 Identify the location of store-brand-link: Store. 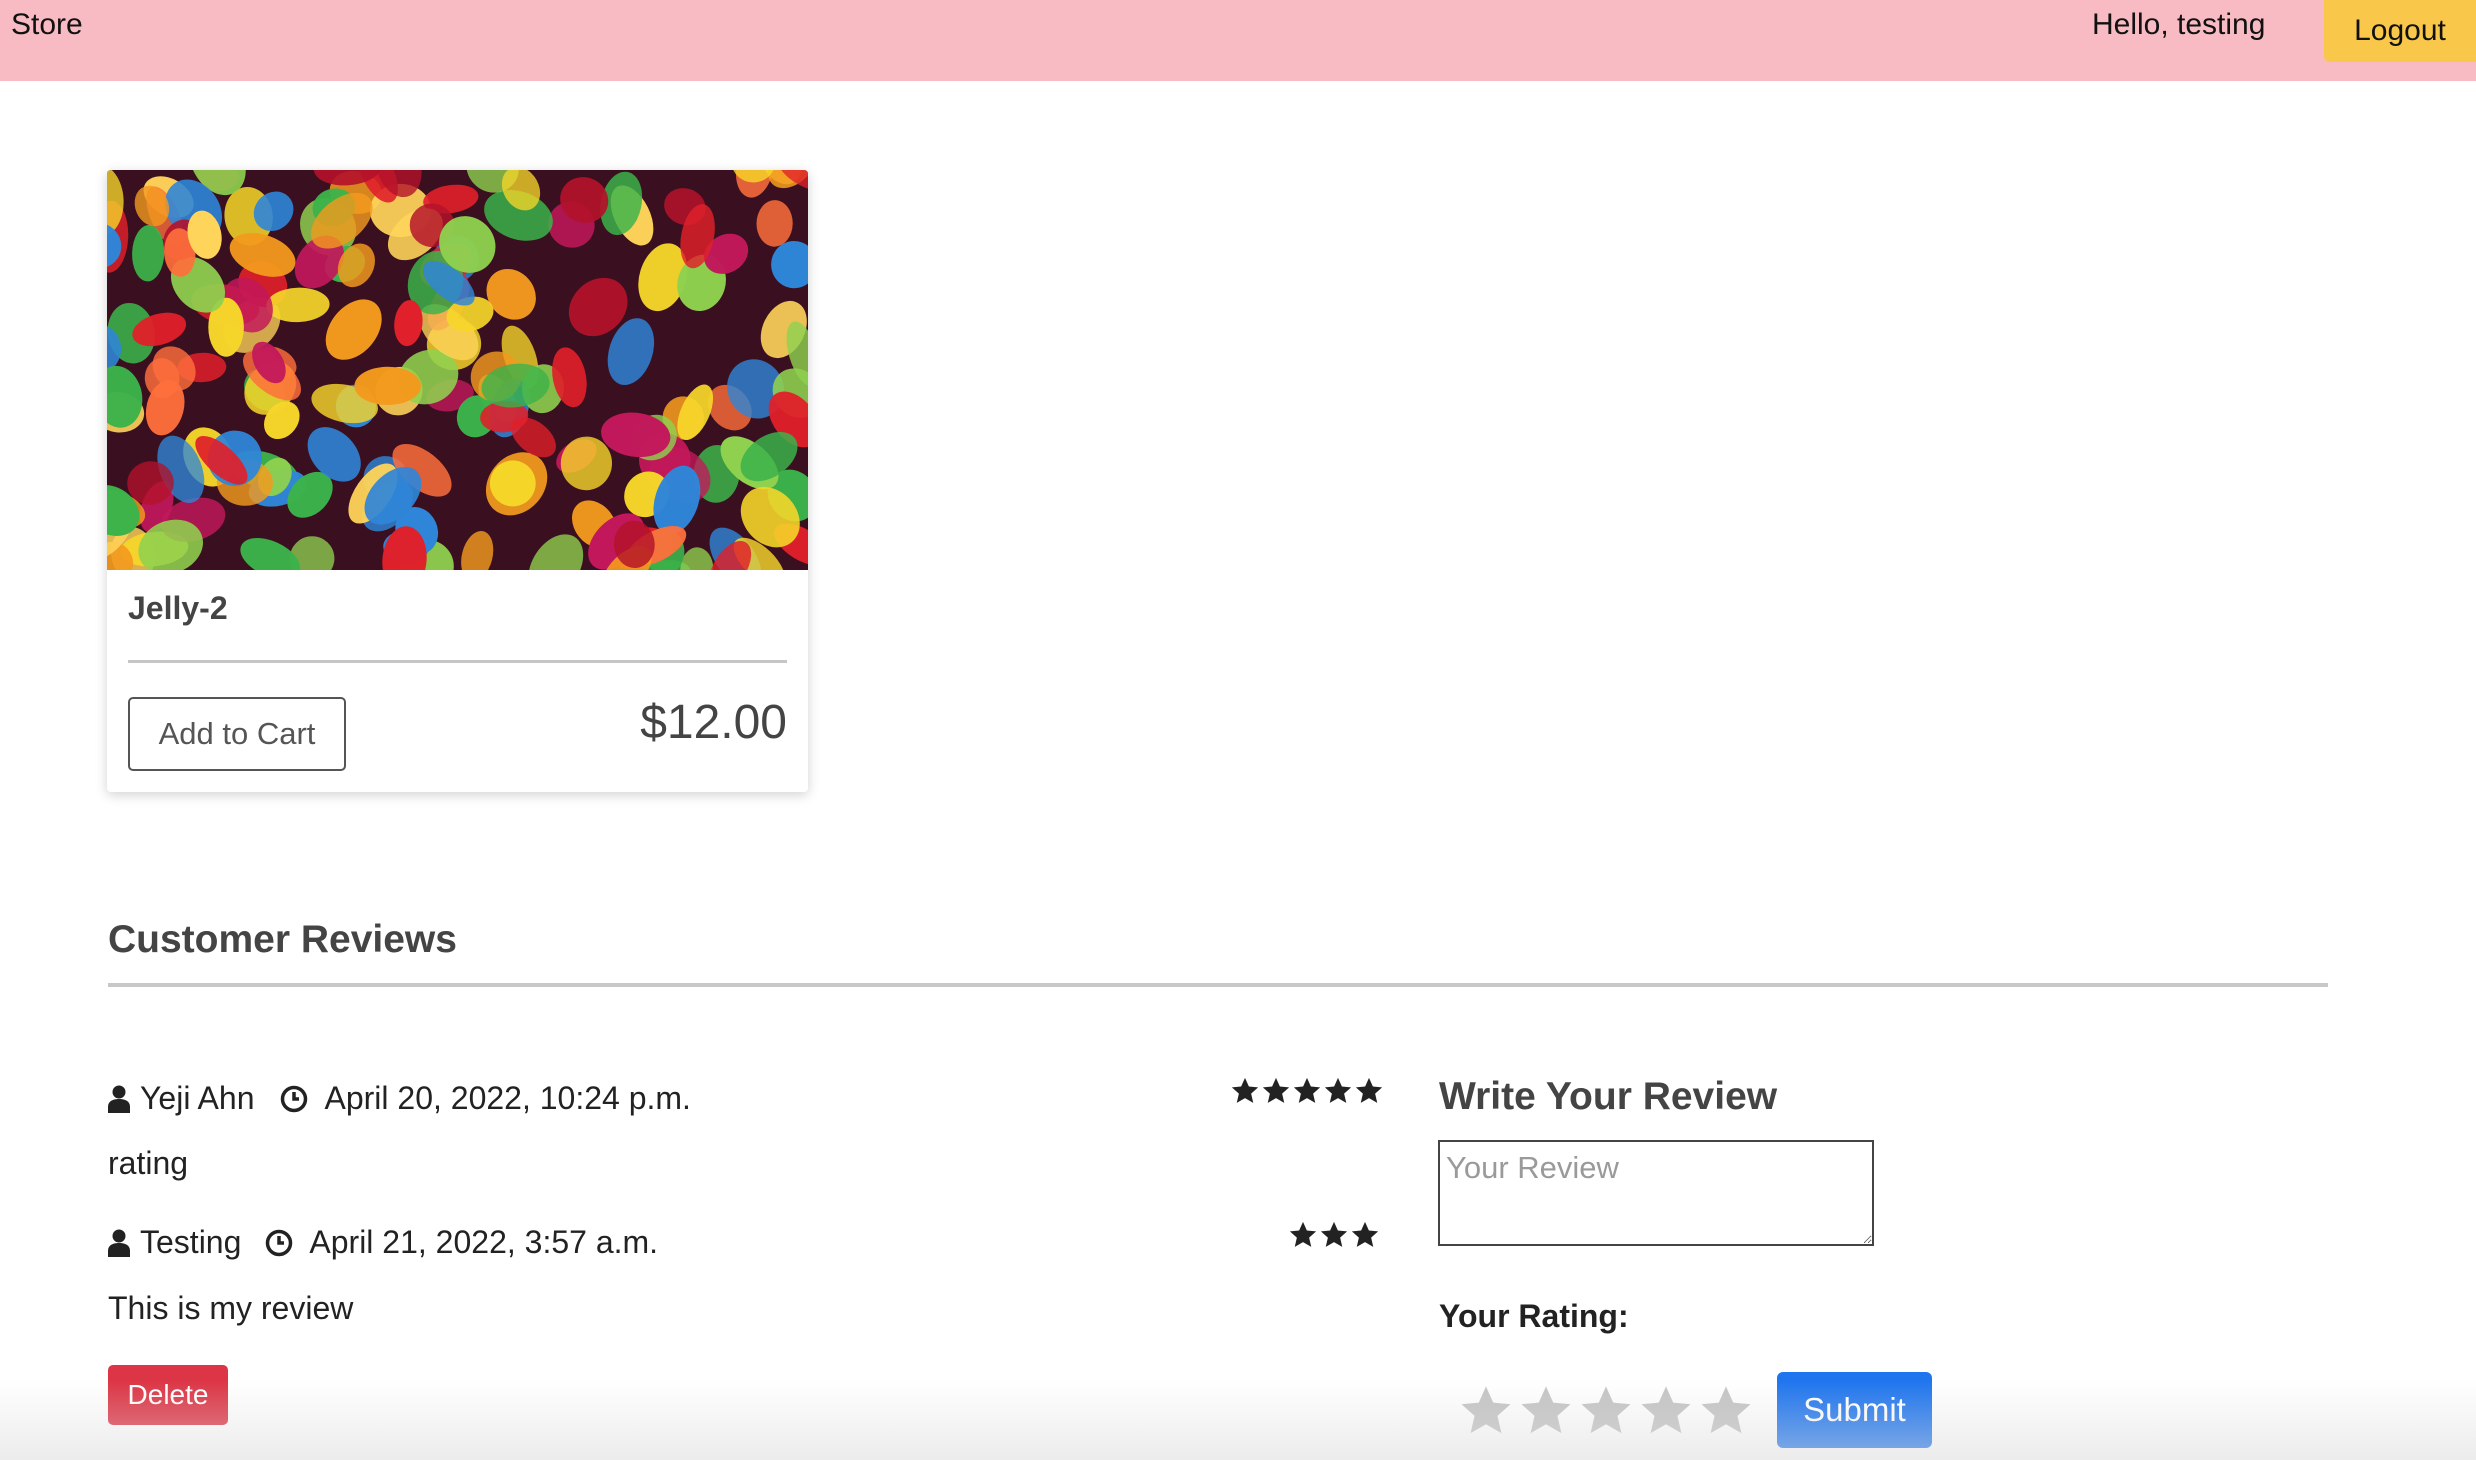
(47, 25).